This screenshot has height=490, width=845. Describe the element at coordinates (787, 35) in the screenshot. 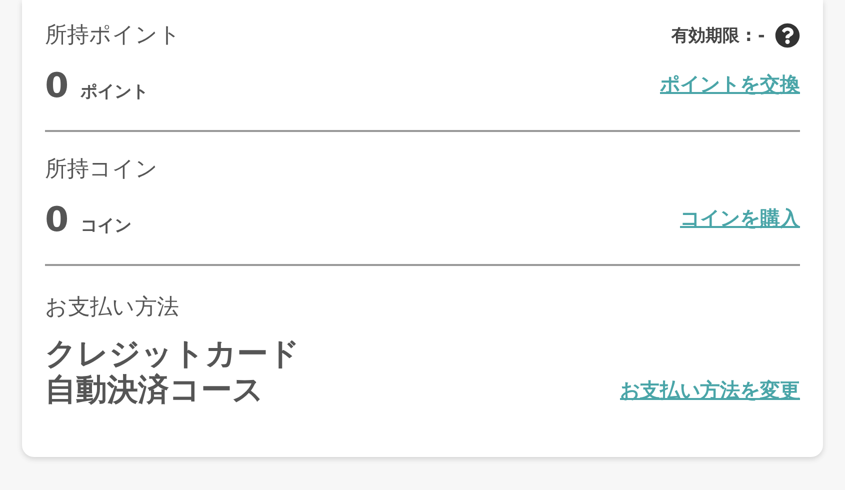

I see `help-icon` at that location.